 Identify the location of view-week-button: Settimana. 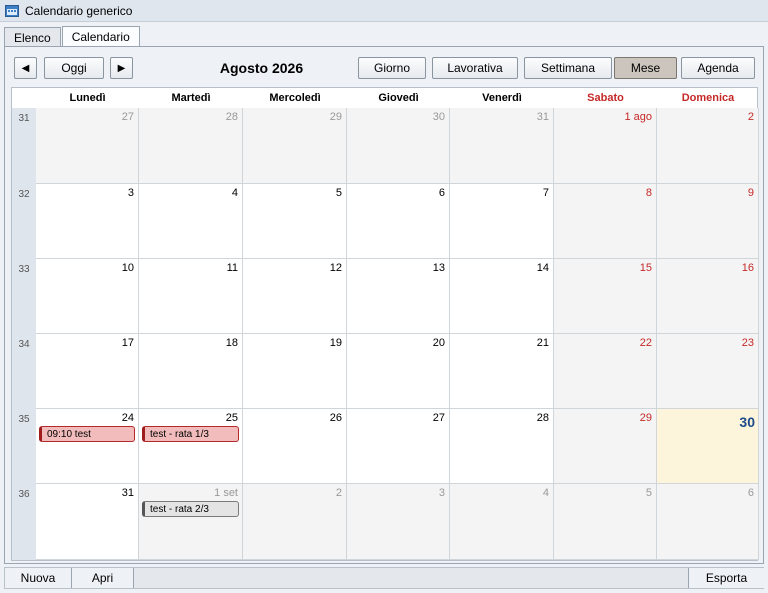
(568, 68).